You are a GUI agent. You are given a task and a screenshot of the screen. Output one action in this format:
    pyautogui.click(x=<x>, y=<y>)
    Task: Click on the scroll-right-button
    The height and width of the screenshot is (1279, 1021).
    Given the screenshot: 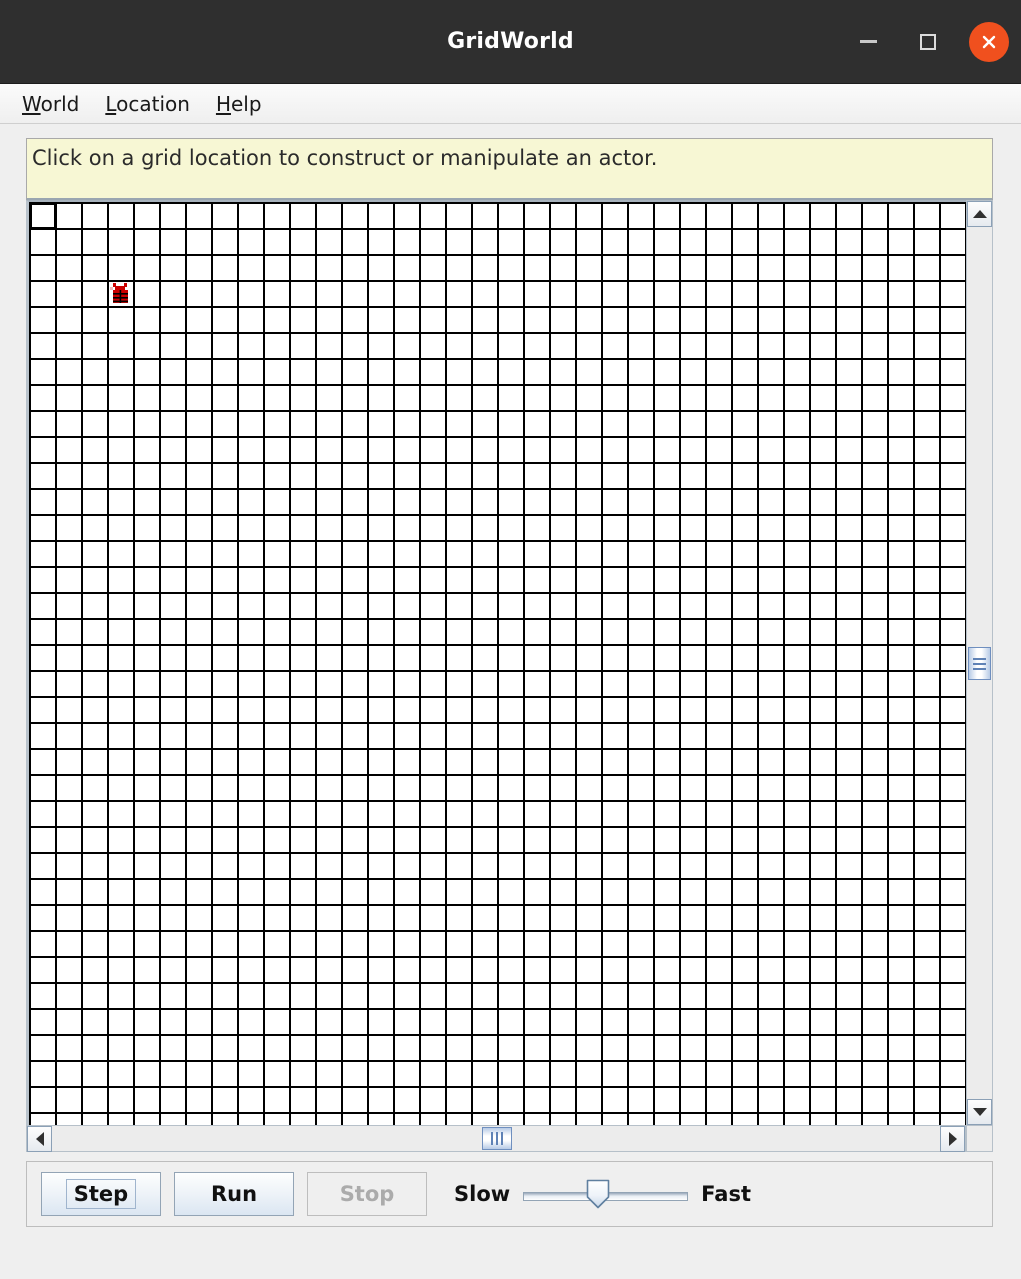 What is the action you would take?
    pyautogui.click(x=952, y=1139)
    